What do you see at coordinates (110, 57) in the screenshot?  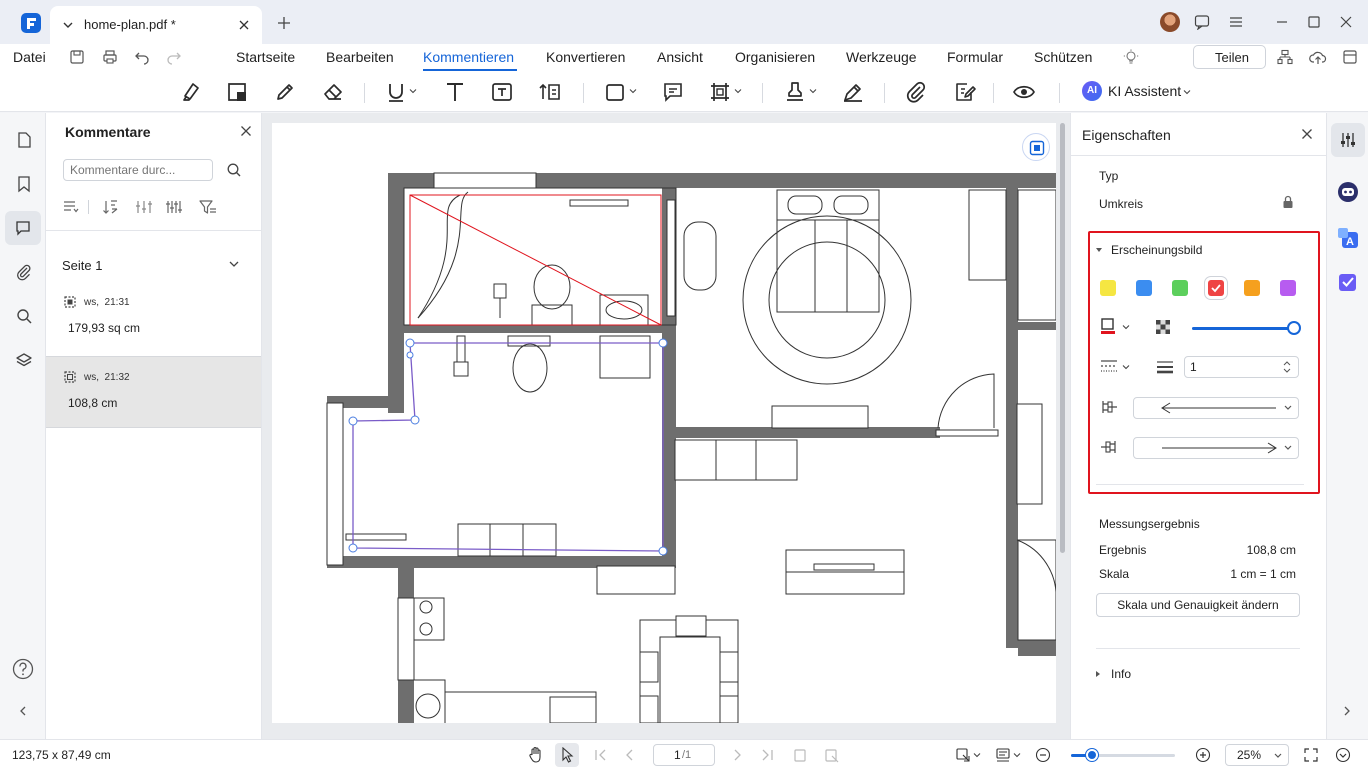 I see `print-icon` at bounding box center [110, 57].